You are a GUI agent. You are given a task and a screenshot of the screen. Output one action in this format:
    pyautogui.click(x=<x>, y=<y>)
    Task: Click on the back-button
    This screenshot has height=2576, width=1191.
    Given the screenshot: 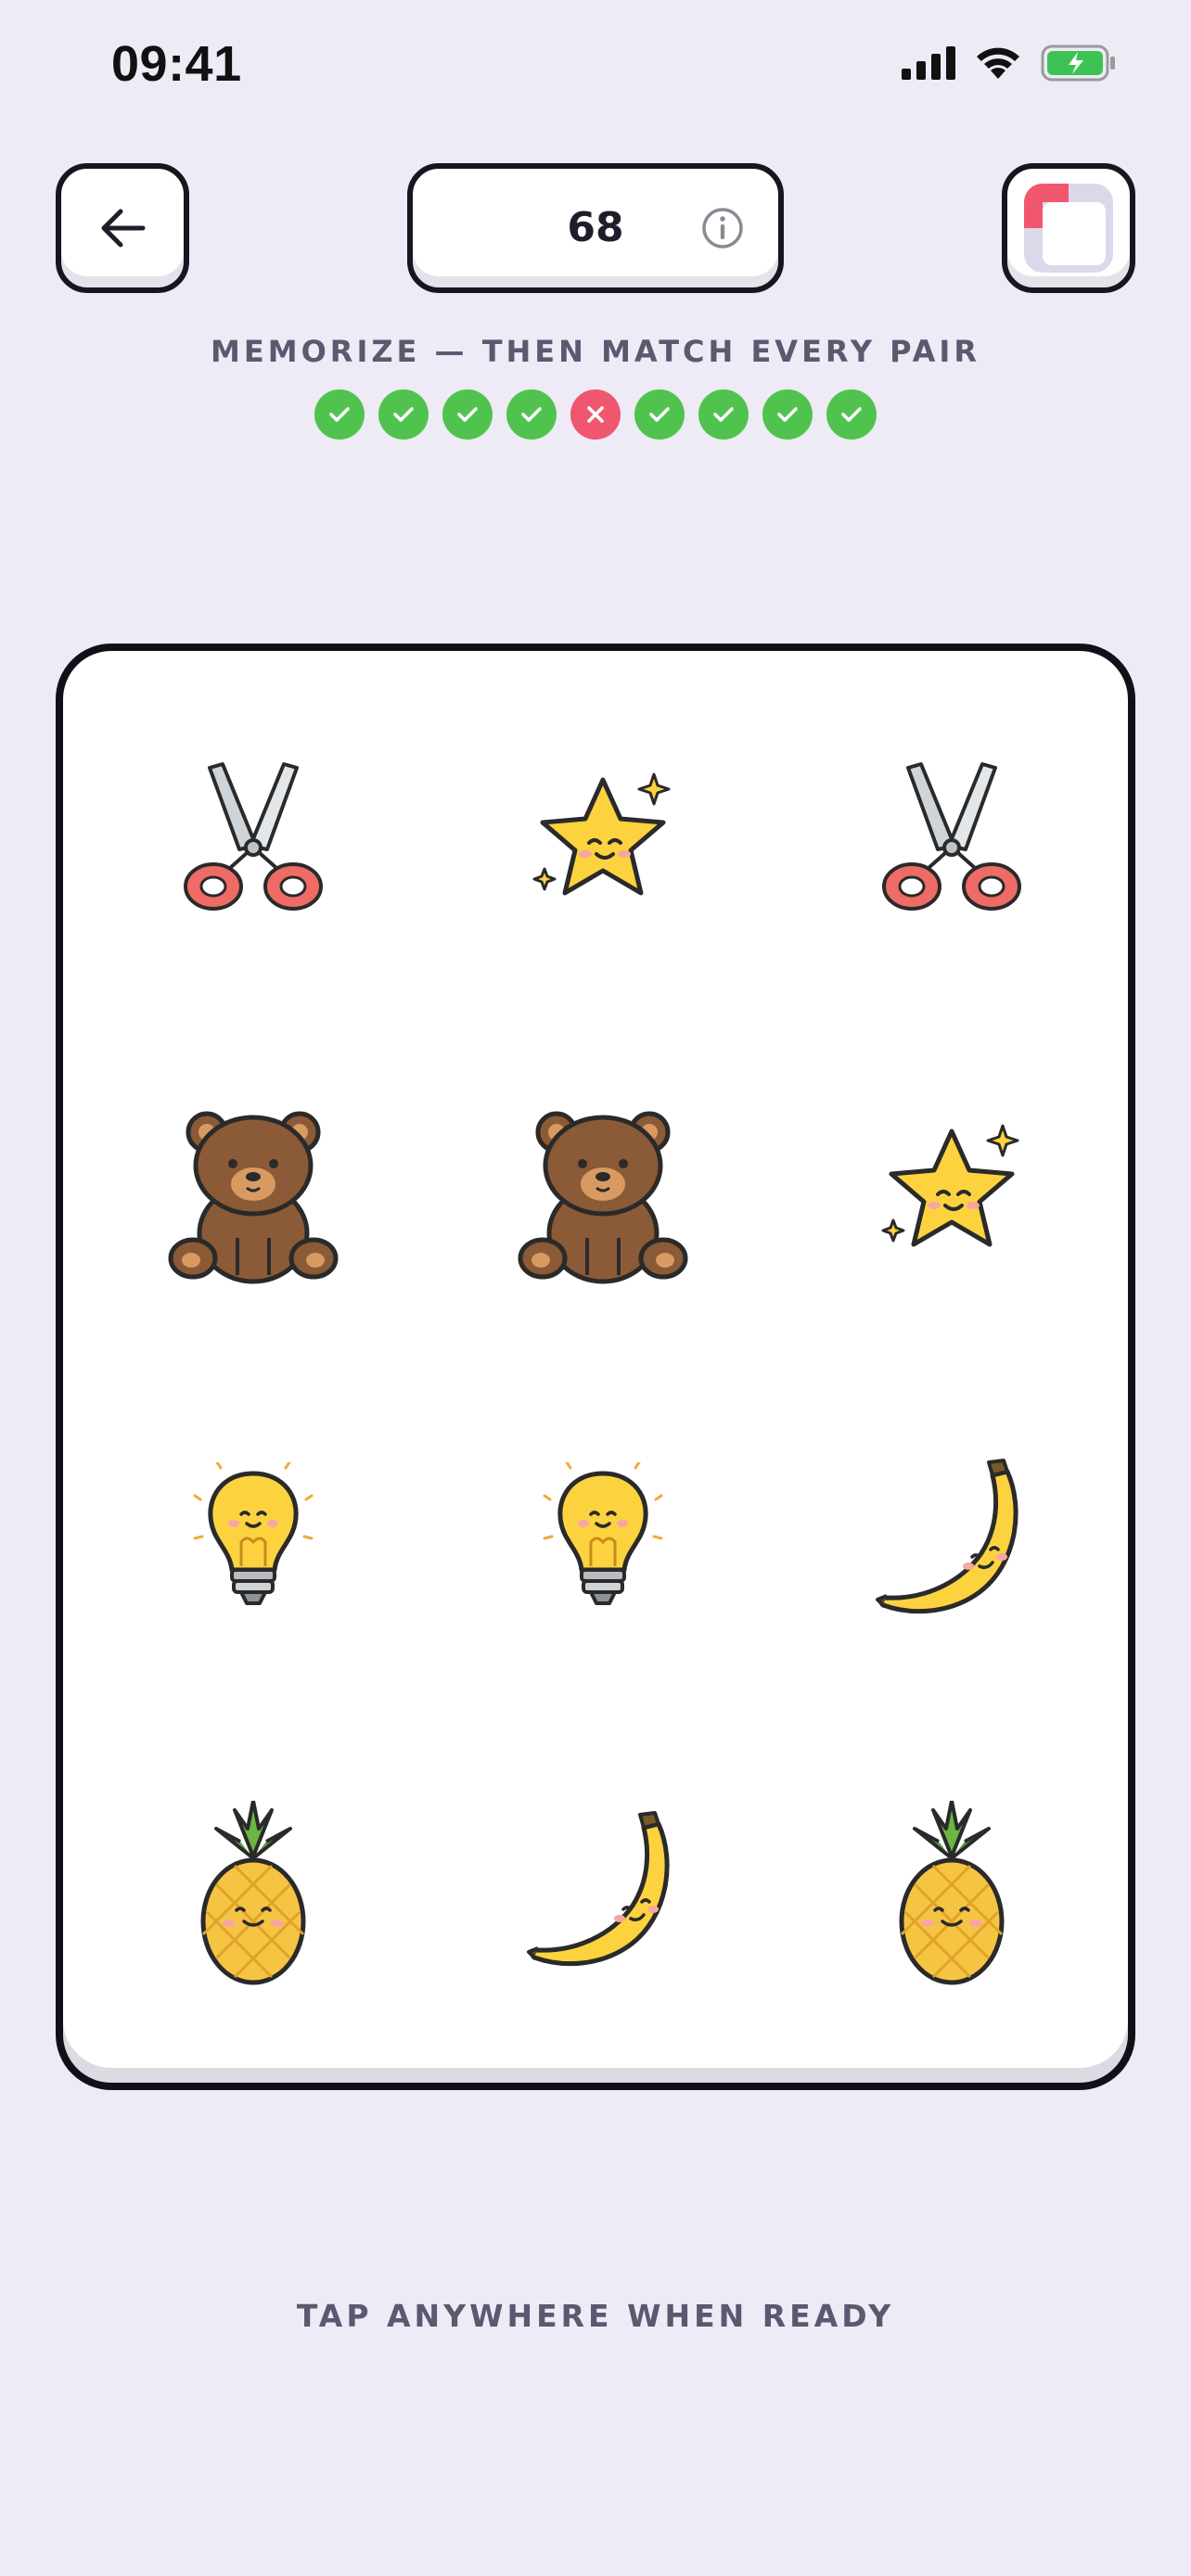 What is the action you would take?
    pyautogui.click(x=122, y=228)
    